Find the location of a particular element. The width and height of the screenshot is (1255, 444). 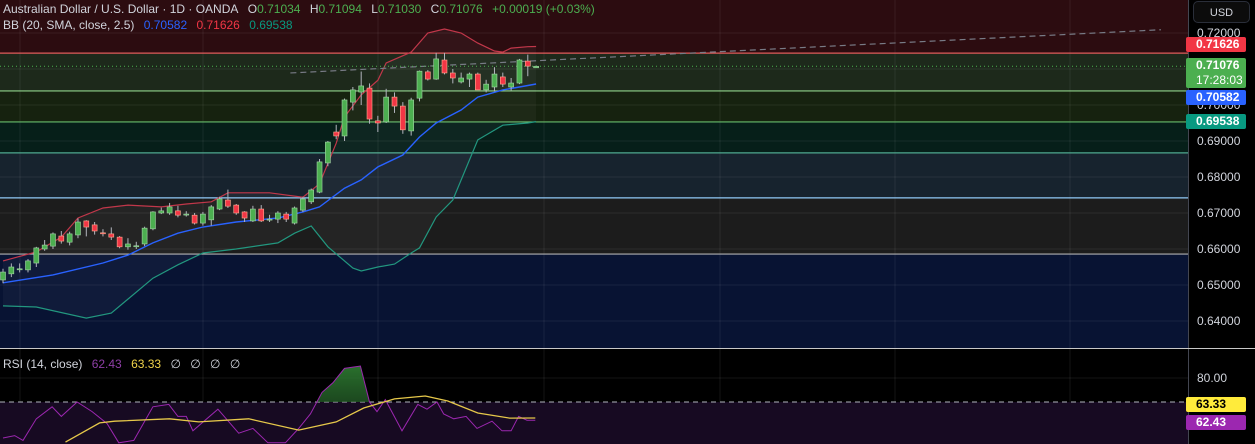

bb-upper-price-badge: 0.71626 is located at coordinates (1216, 45).